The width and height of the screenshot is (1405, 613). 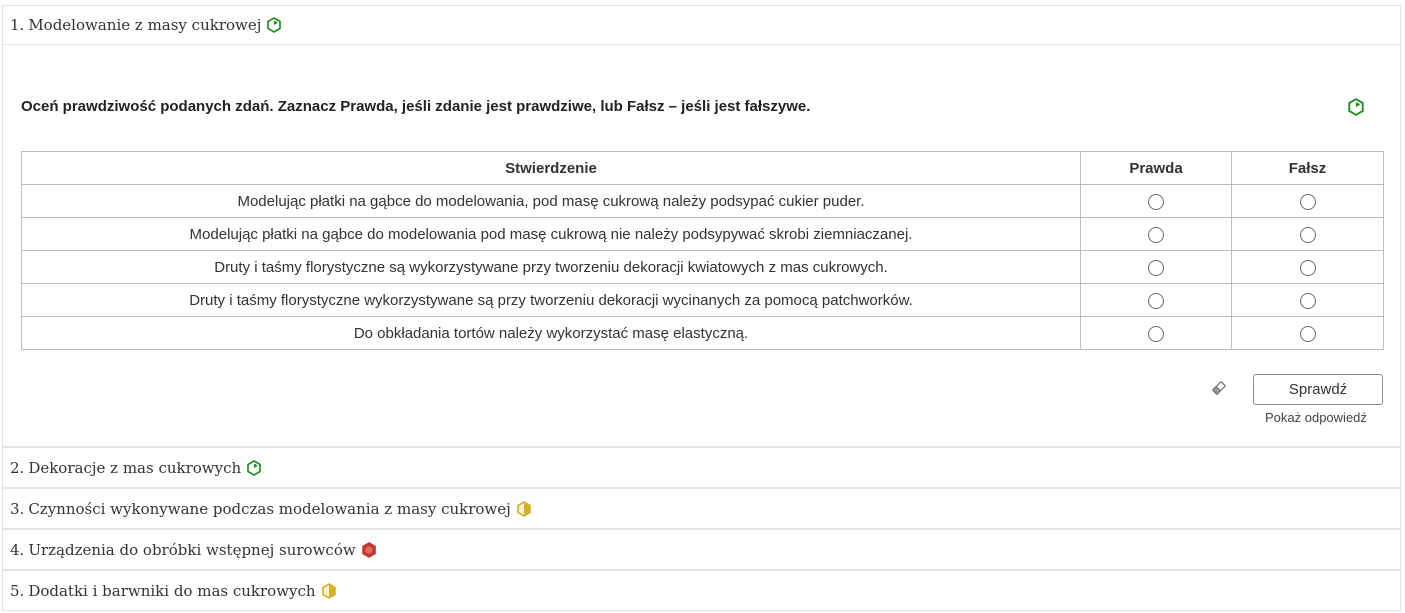 What do you see at coordinates (1307, 168) in the screenshot?
I see `column-header-false: Fałsz` at bounding box center [1307, 168].